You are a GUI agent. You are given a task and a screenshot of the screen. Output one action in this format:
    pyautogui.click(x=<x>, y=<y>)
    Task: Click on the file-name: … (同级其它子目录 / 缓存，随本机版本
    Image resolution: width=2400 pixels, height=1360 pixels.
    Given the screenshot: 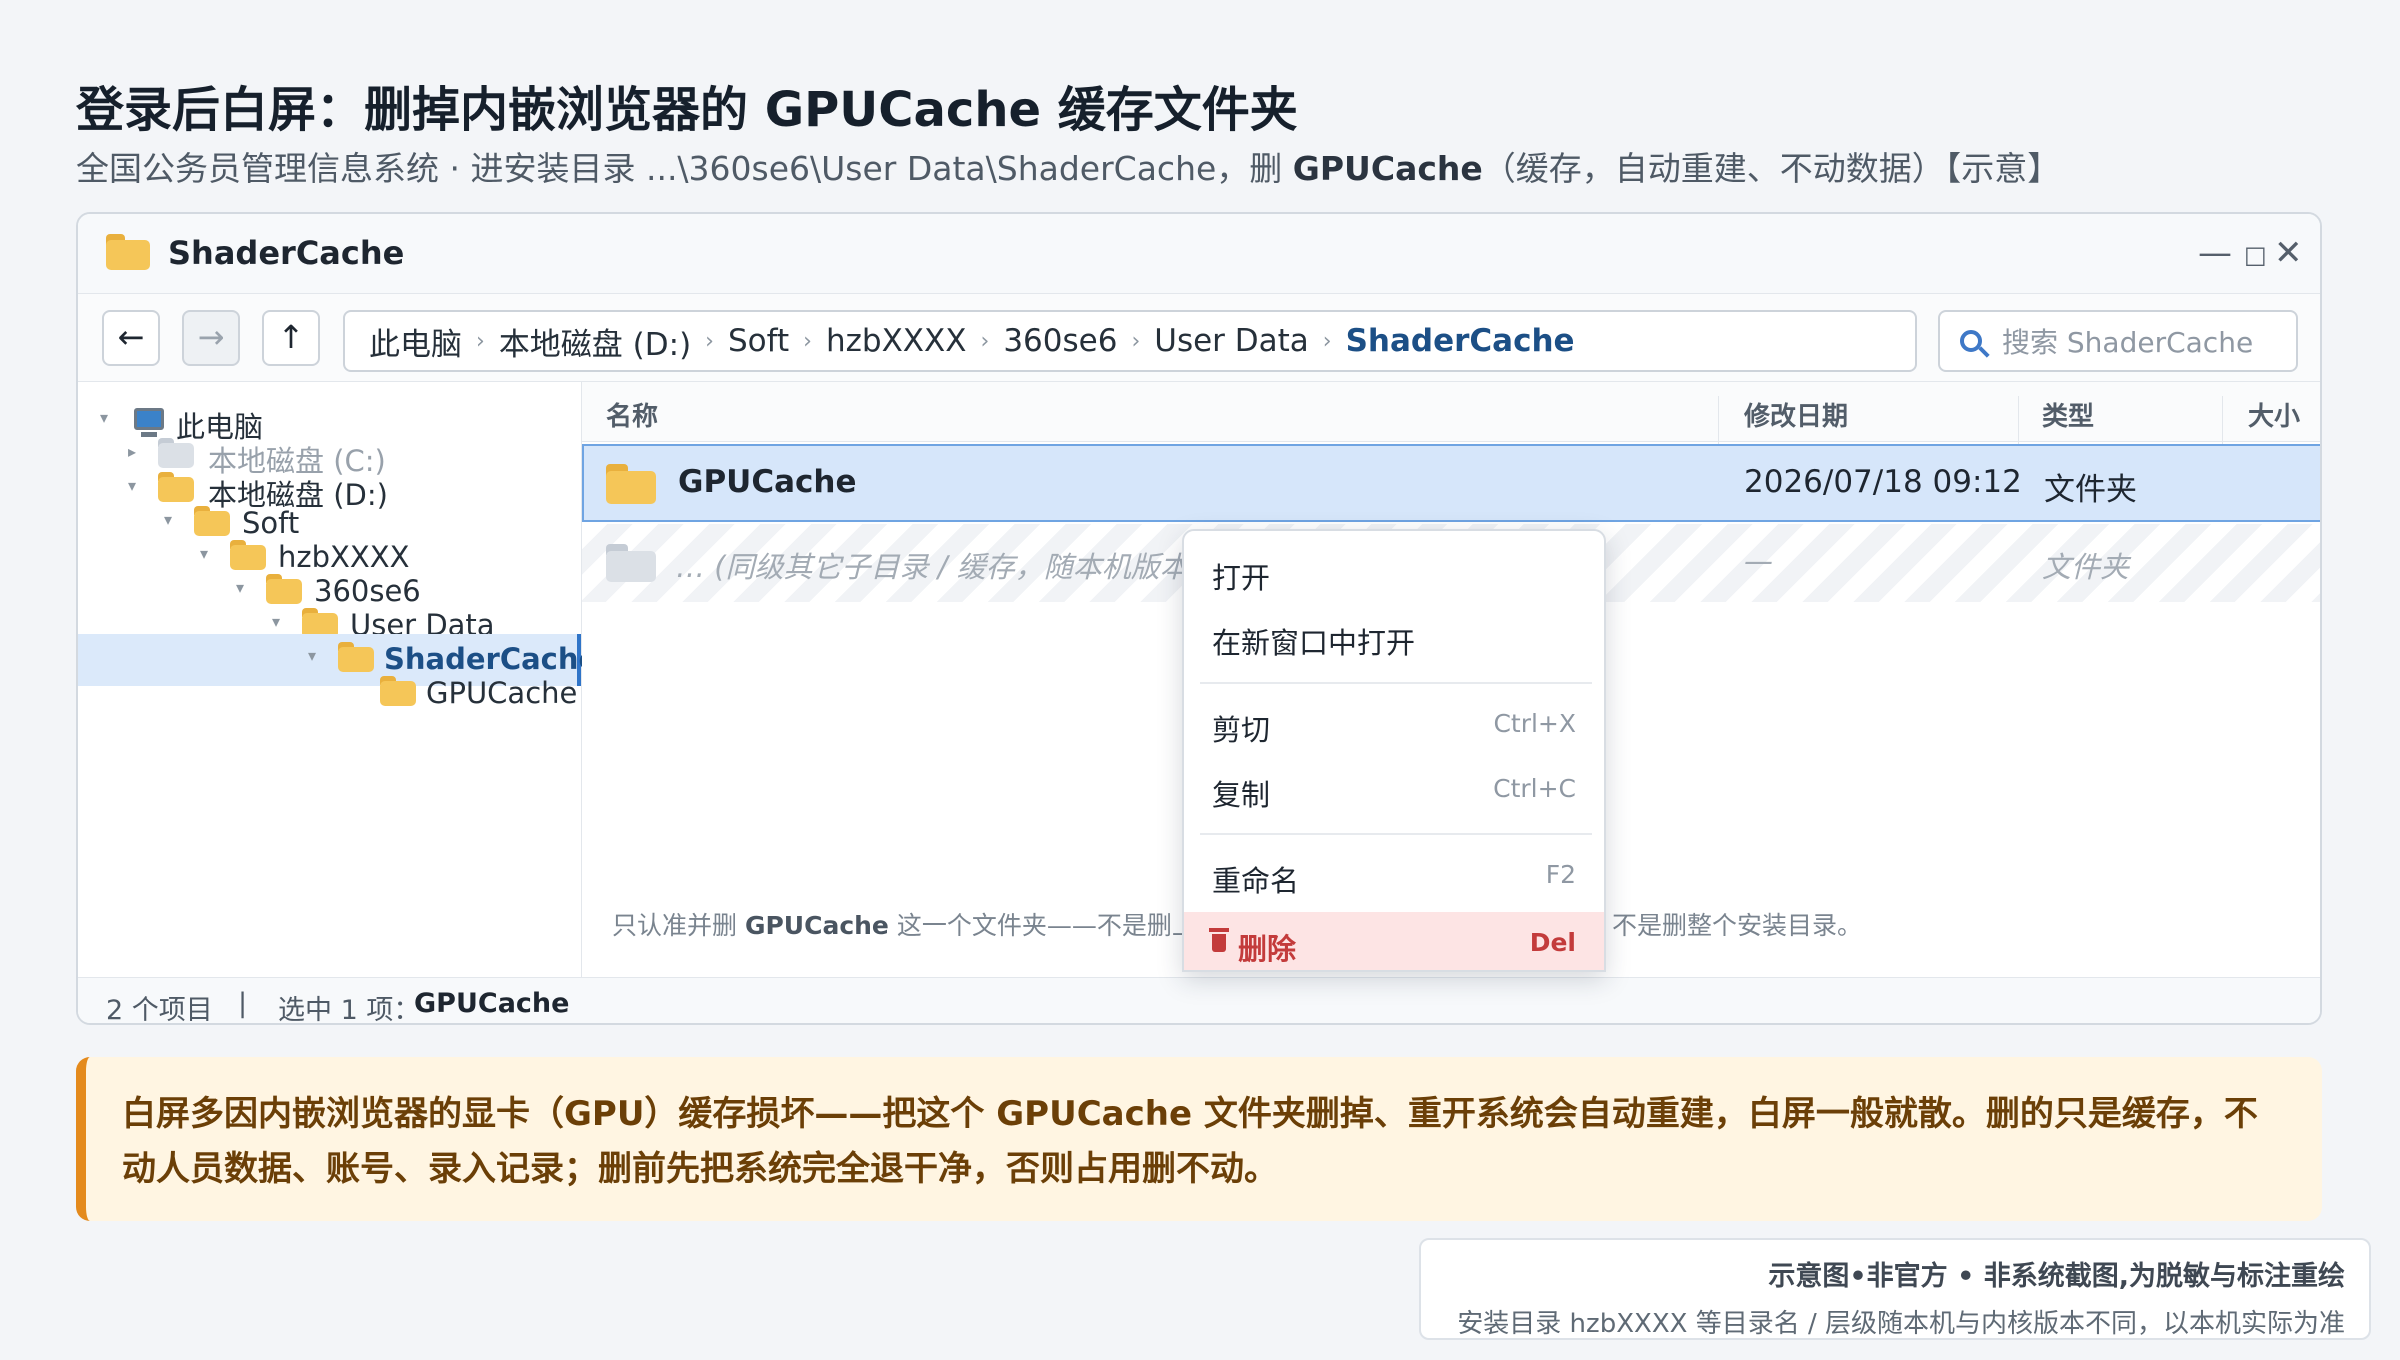 What is the action you would take?
    pyautogui.click(x=932, y=567)
    